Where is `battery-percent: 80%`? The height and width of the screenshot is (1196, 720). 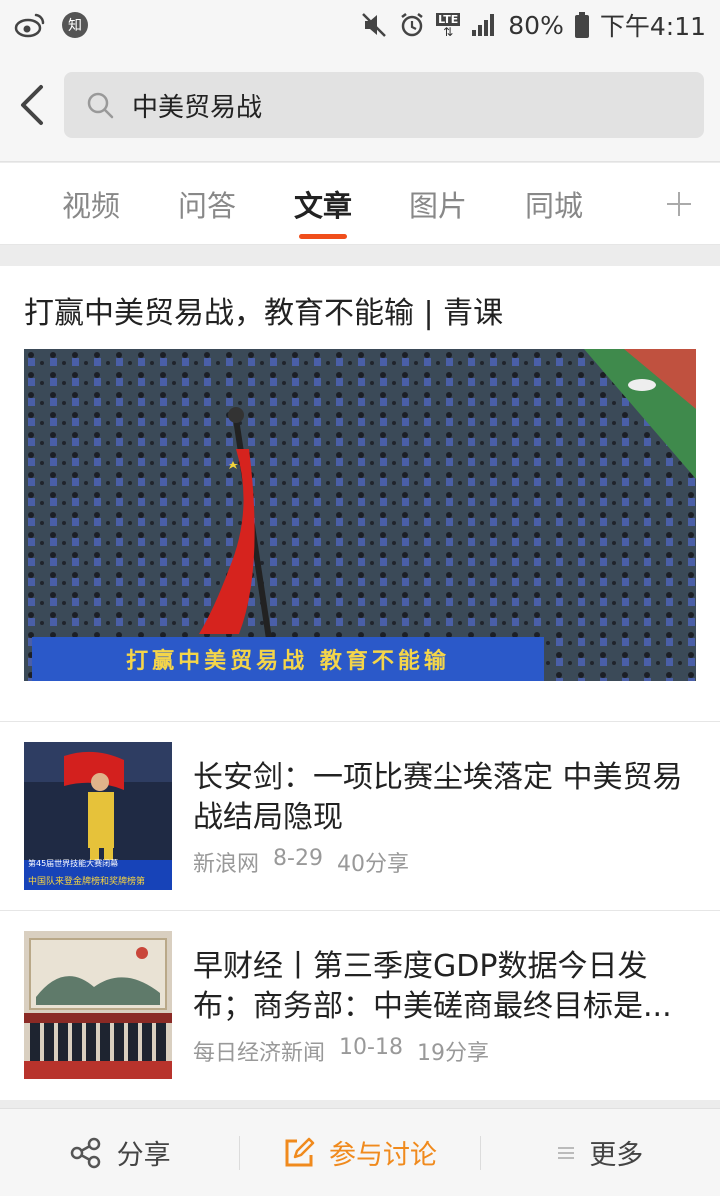
battery-percent: 80% is located at coordinates (536, 25).